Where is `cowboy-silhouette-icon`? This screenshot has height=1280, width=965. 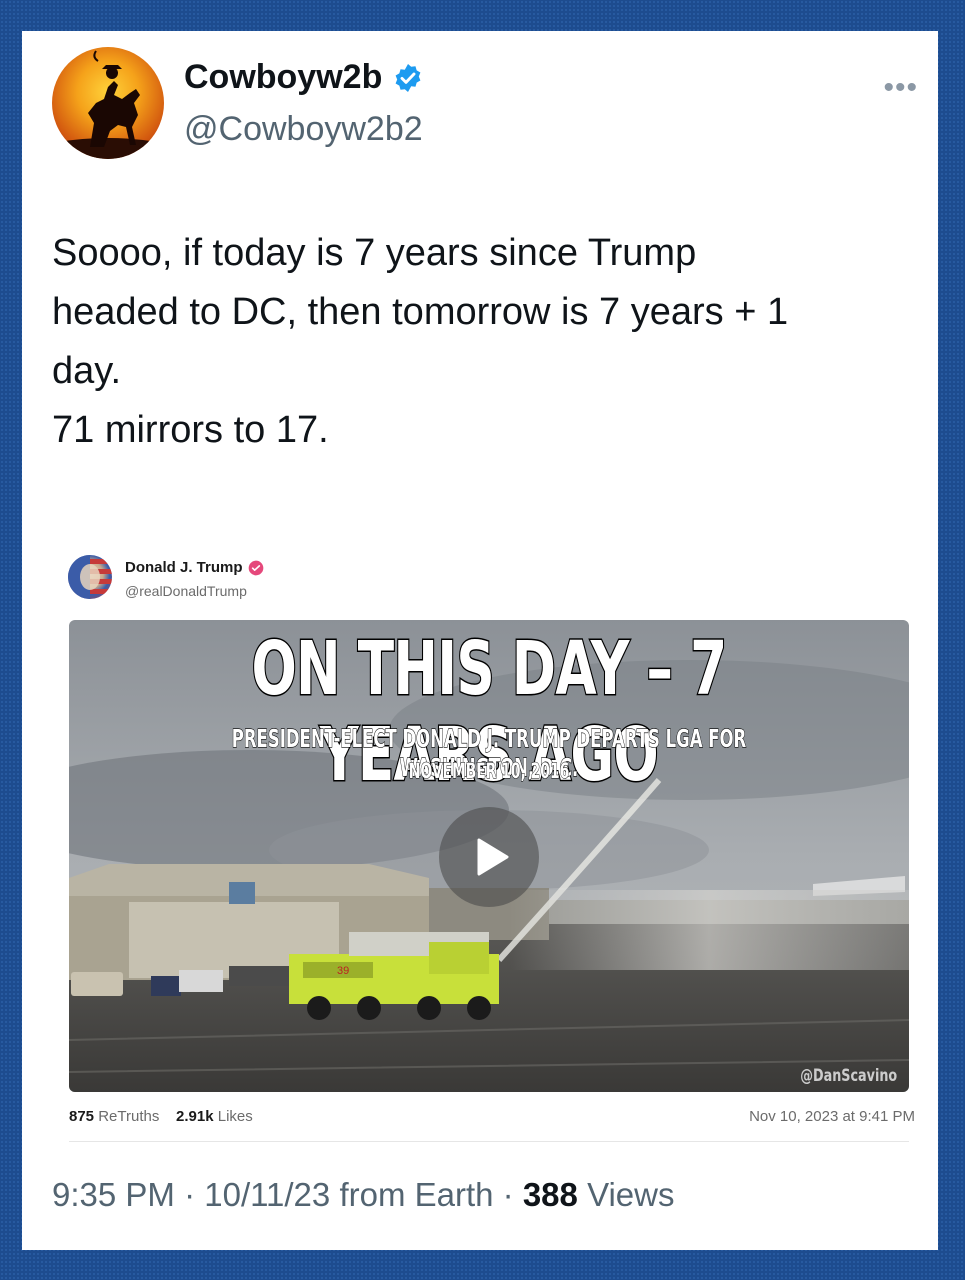
cowboy-silhouette-icon is located at coordinates (108, 104).